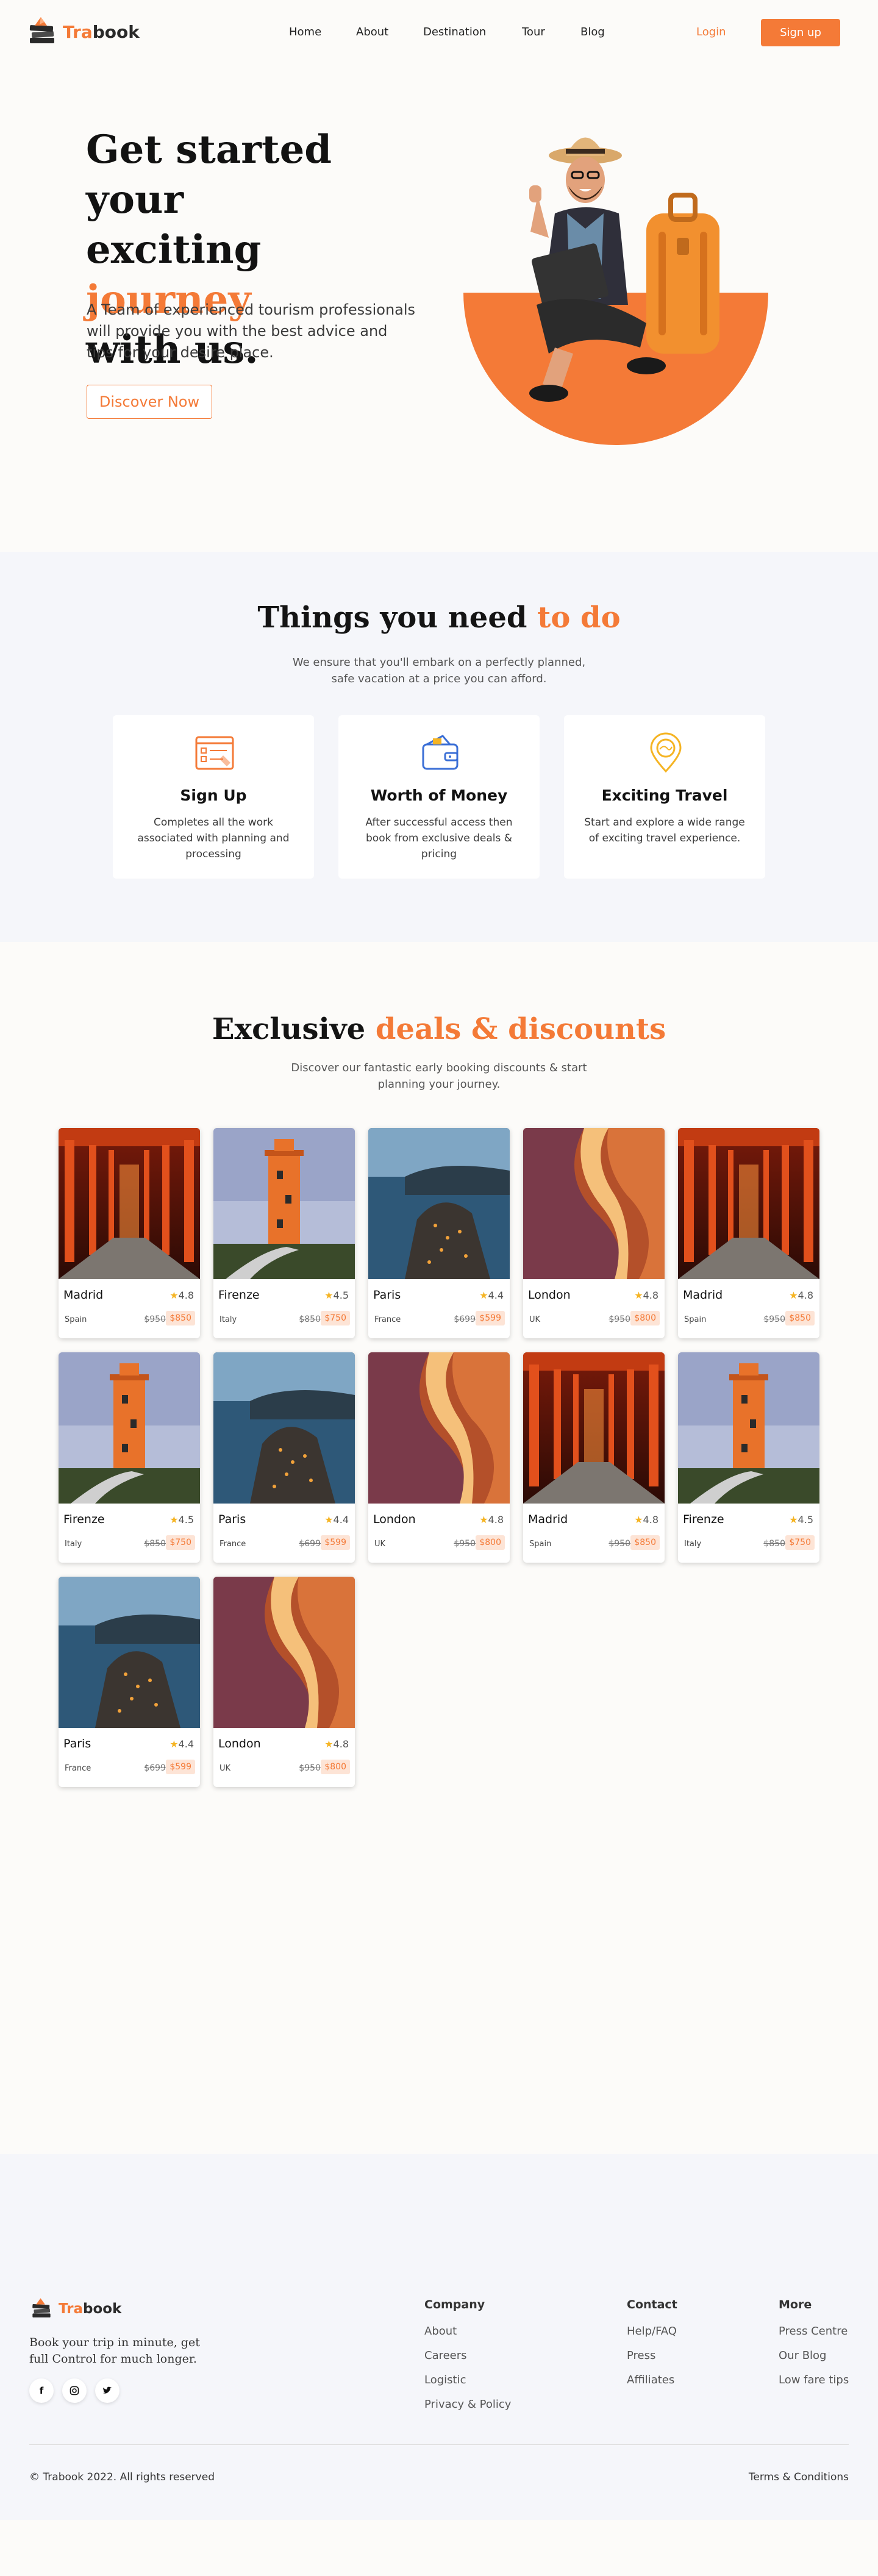 This screenshot has height=2576, width=878. Describe the element at coordinates (799, 2477) in the screenshot. I see `terms-link: Terms & Conditions` at that location.